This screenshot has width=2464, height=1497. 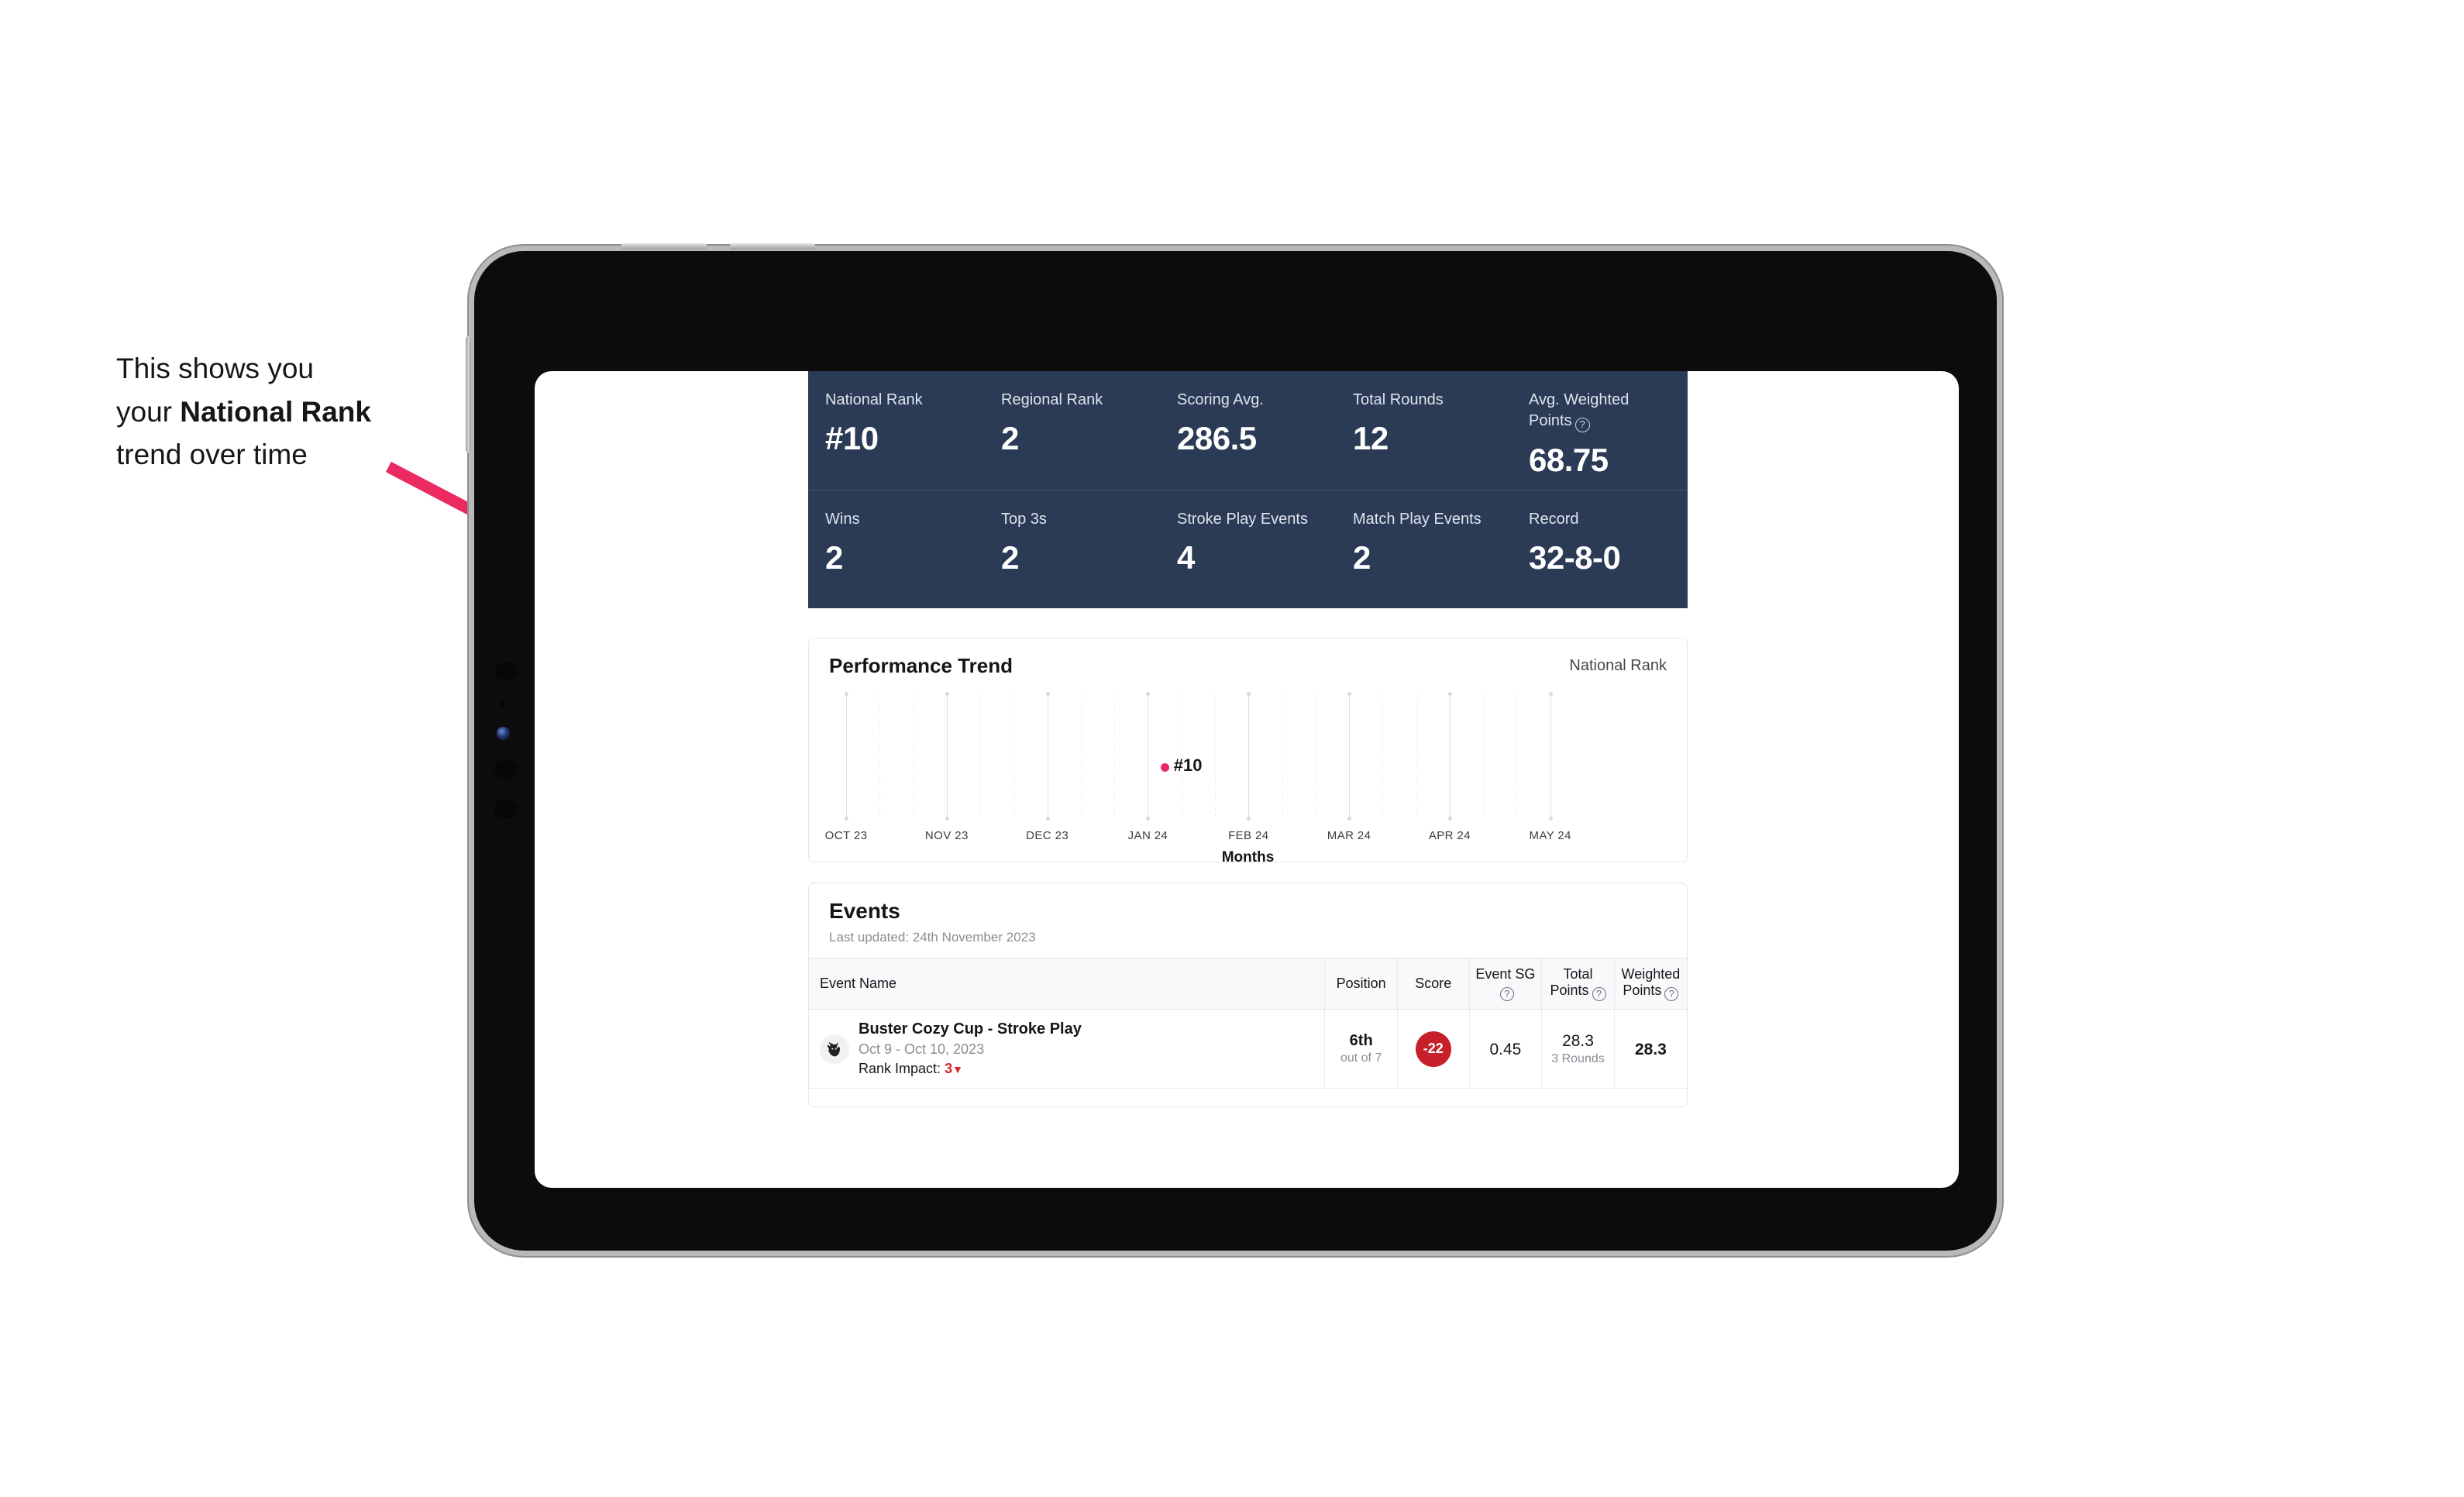 I want to click on stat-label: Scoring Avg., so click(x=1220, y=400).